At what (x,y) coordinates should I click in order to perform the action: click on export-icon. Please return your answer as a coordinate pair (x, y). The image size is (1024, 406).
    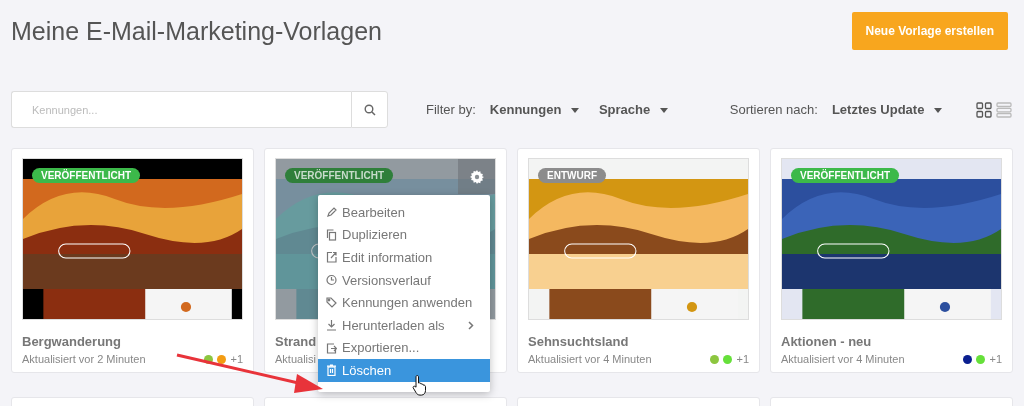
    Looking at the image, I should click on (331, 347).